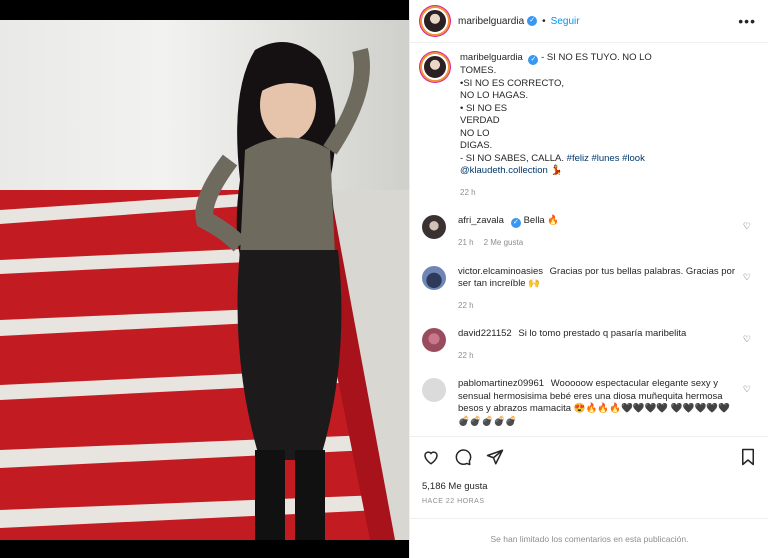 Image resolution: width=768 pixels, height=558 pixels. What do you see at coordinates (596, 57) in the screenshot?
I see `caption-line: - SI NO ES TUYO. NO LO` at bounding box center [596, 57].